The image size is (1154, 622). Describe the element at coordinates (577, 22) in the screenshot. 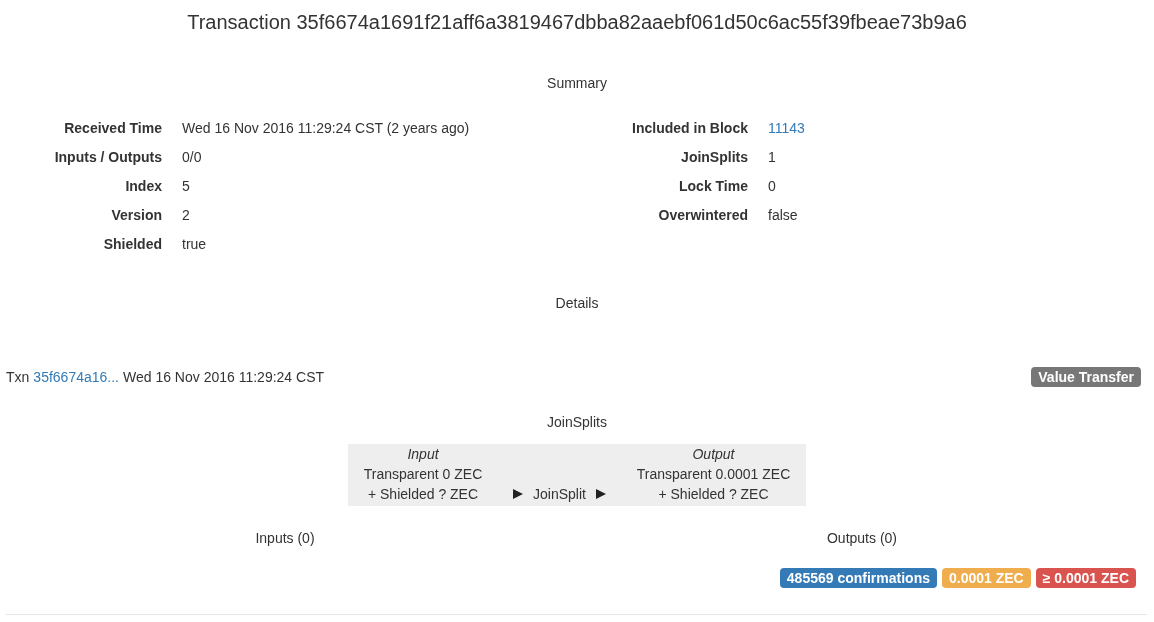

I see `page-title: Transaction 35f6674a1691f21aff6a3819467dbba82aaebf061d50c6ac55f39fbeae73b9a6` at that location.